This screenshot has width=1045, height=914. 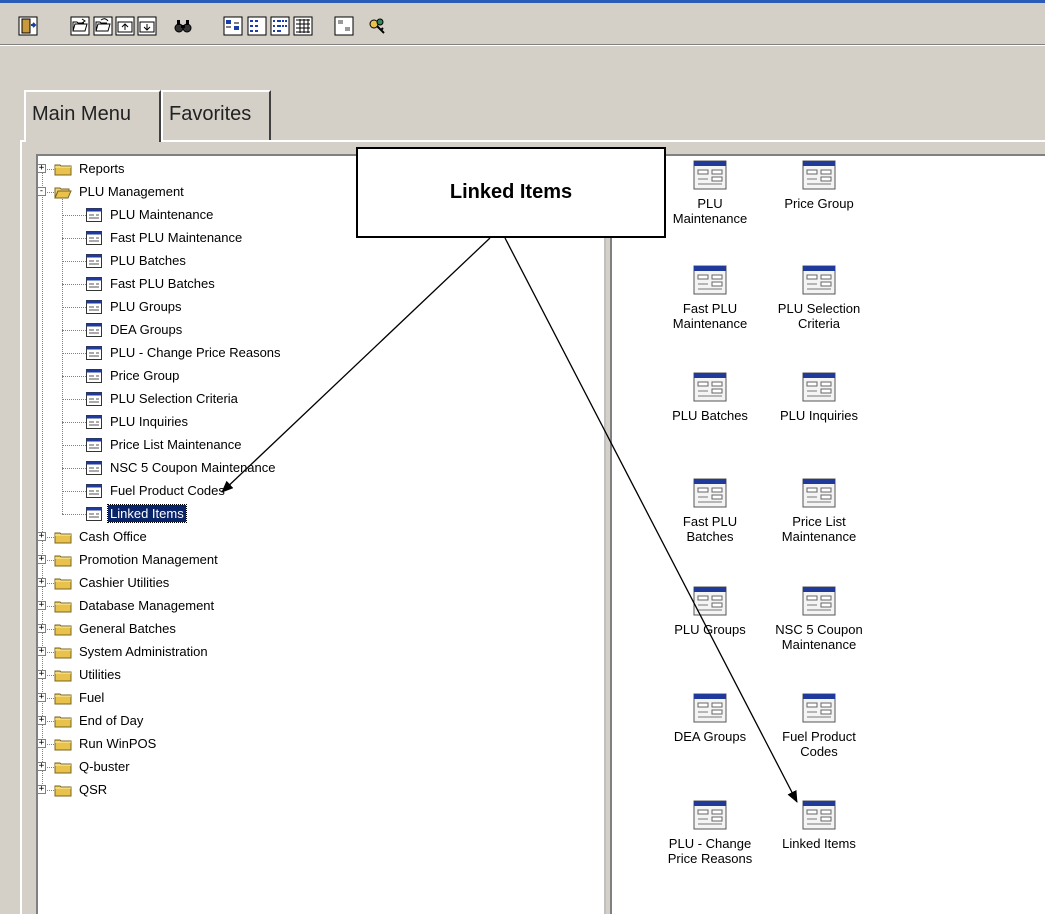 I want to click on tree-folder-item: Utilities, so click(x=88, y=674).